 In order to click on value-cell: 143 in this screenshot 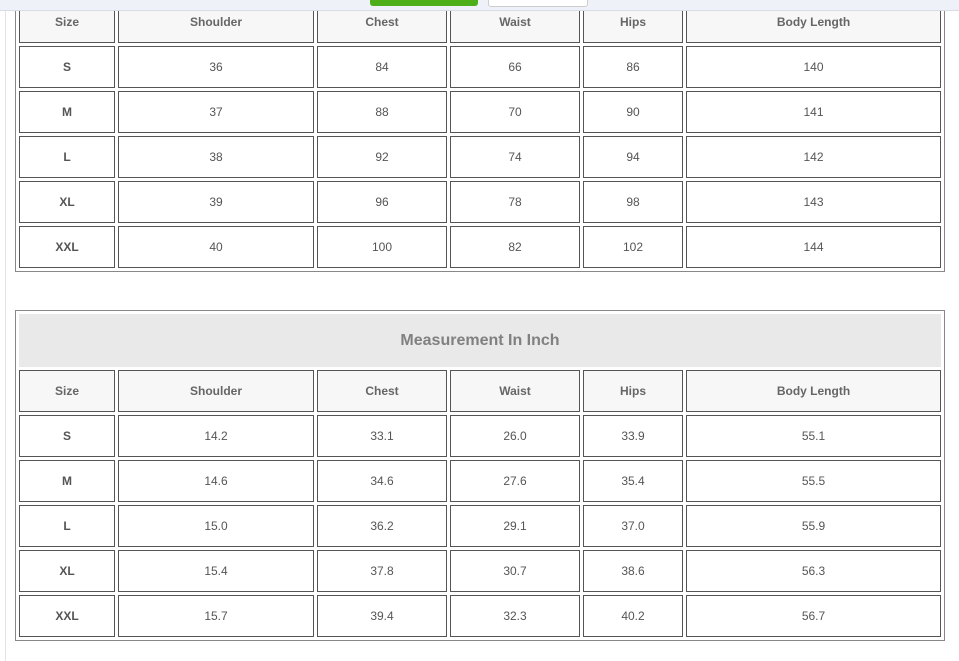, I will do `click(813, 202)`.